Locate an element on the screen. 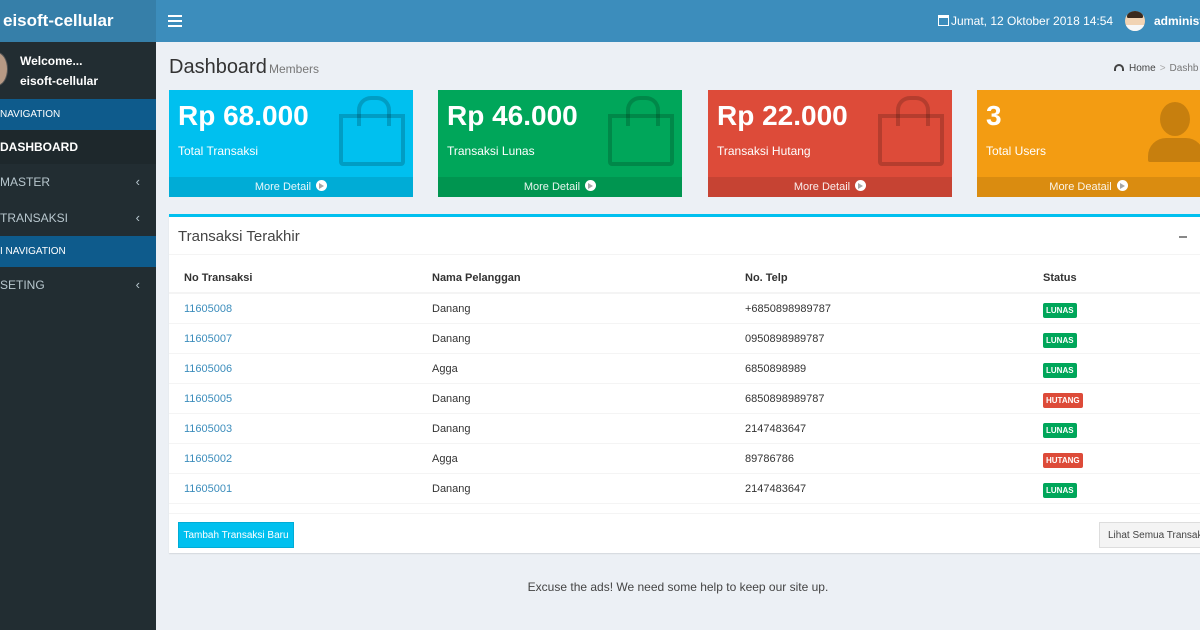  sidebar-item-master: MASTER ‹ is located at coordinates (78, 182).